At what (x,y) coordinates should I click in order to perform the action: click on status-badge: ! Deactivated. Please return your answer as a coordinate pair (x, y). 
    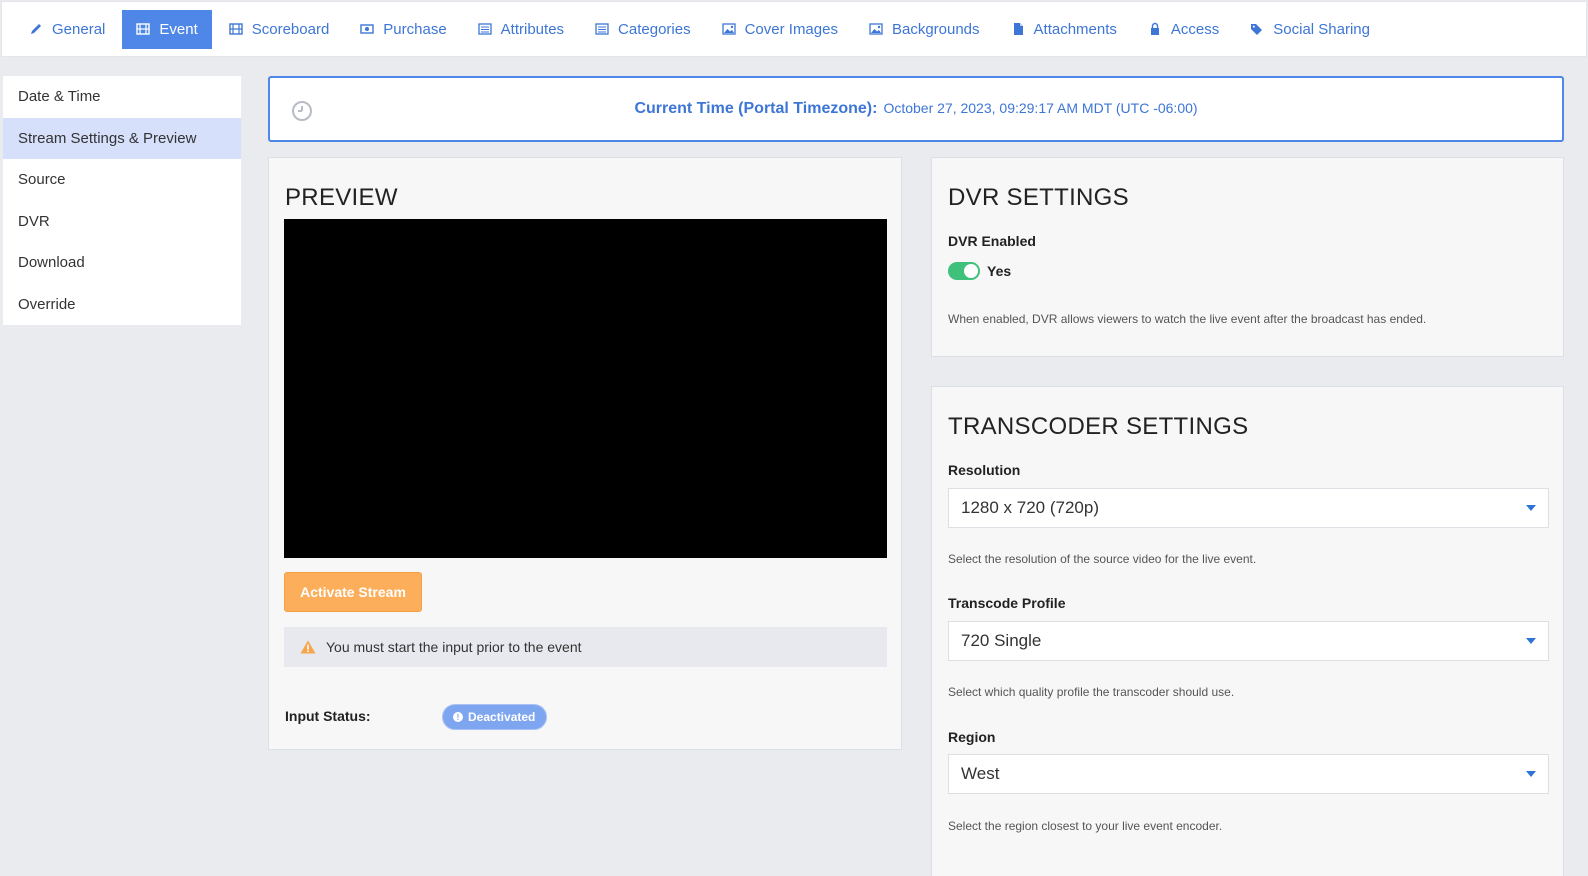
    Looking at the image, I should click on (495, 717).